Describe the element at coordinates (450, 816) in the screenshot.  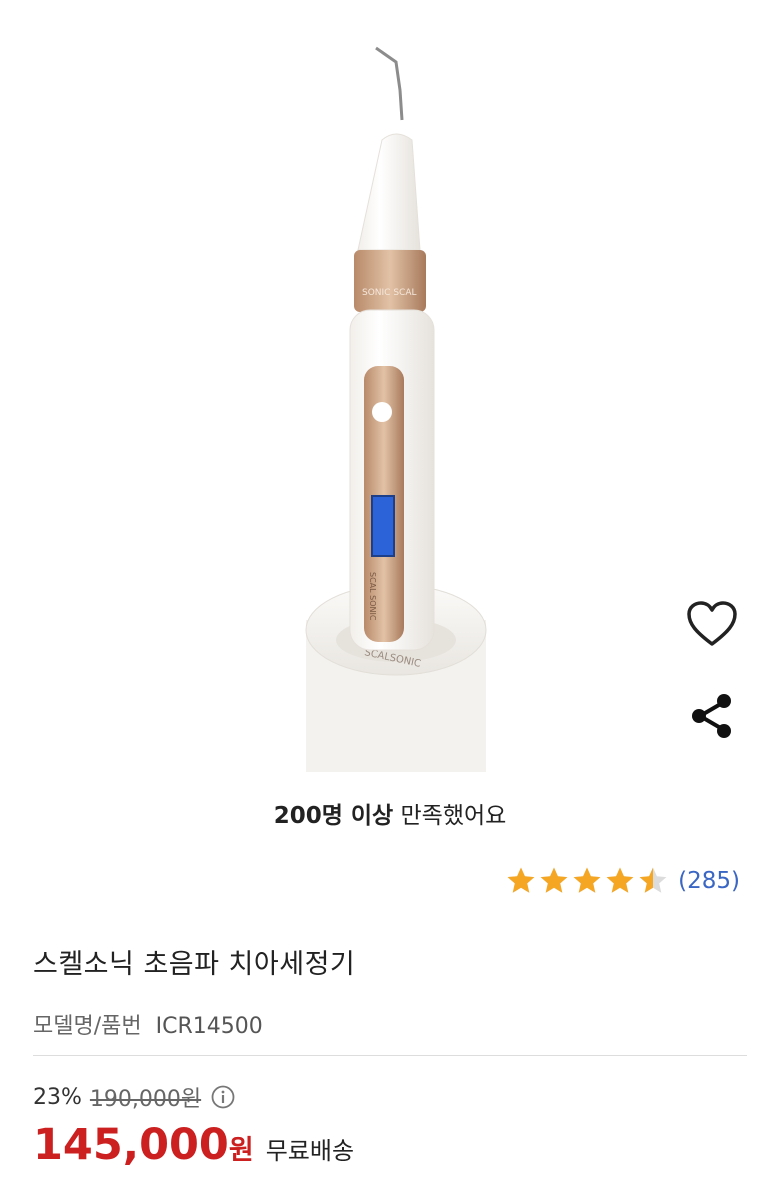
I see `satisfaction-label: 만족했어요` at that location.